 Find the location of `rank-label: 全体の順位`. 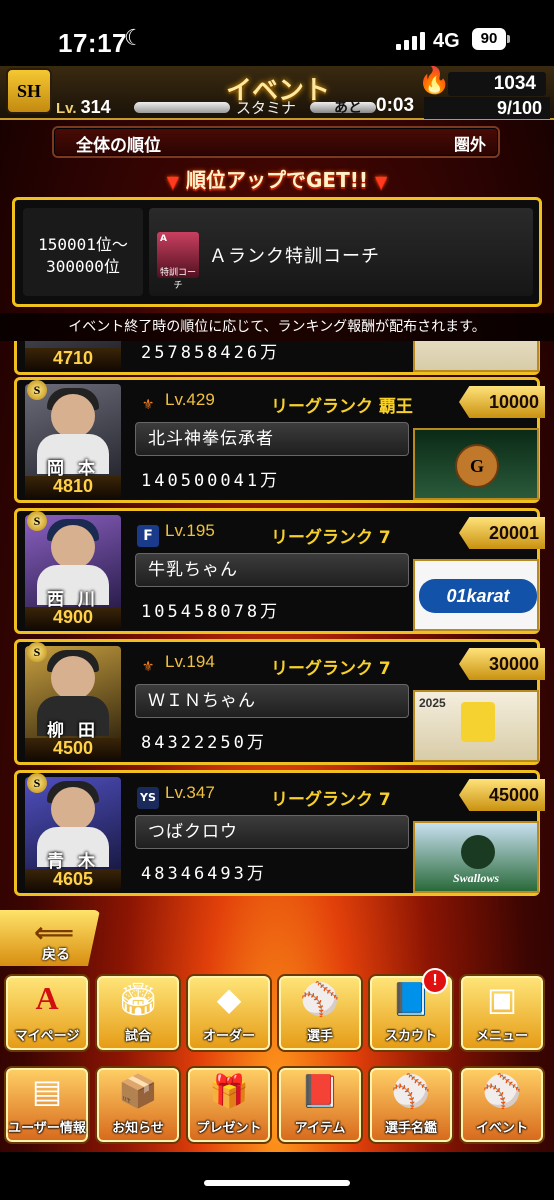

rank-label: 全体の順位 is located at coordinates (118, 146).